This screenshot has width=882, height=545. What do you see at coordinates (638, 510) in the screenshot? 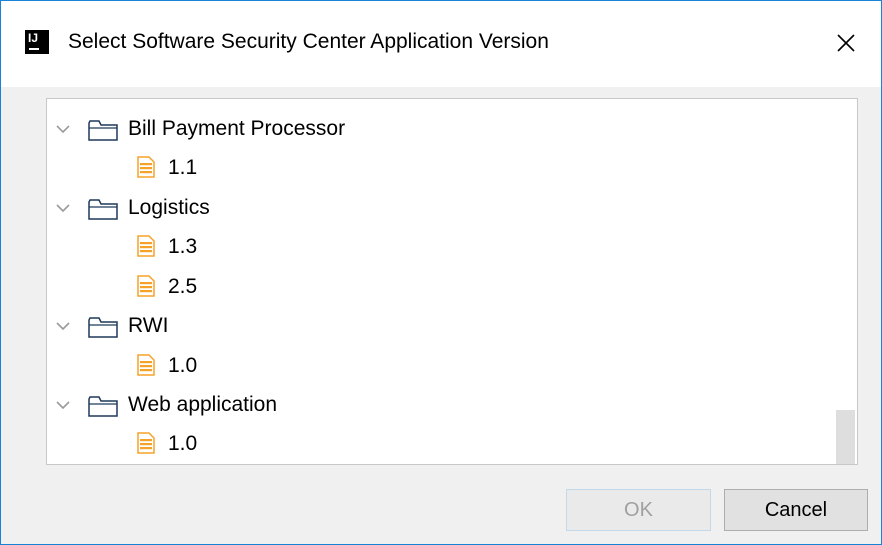
I see `ok-button: OK` at bounding box center [638, 510].